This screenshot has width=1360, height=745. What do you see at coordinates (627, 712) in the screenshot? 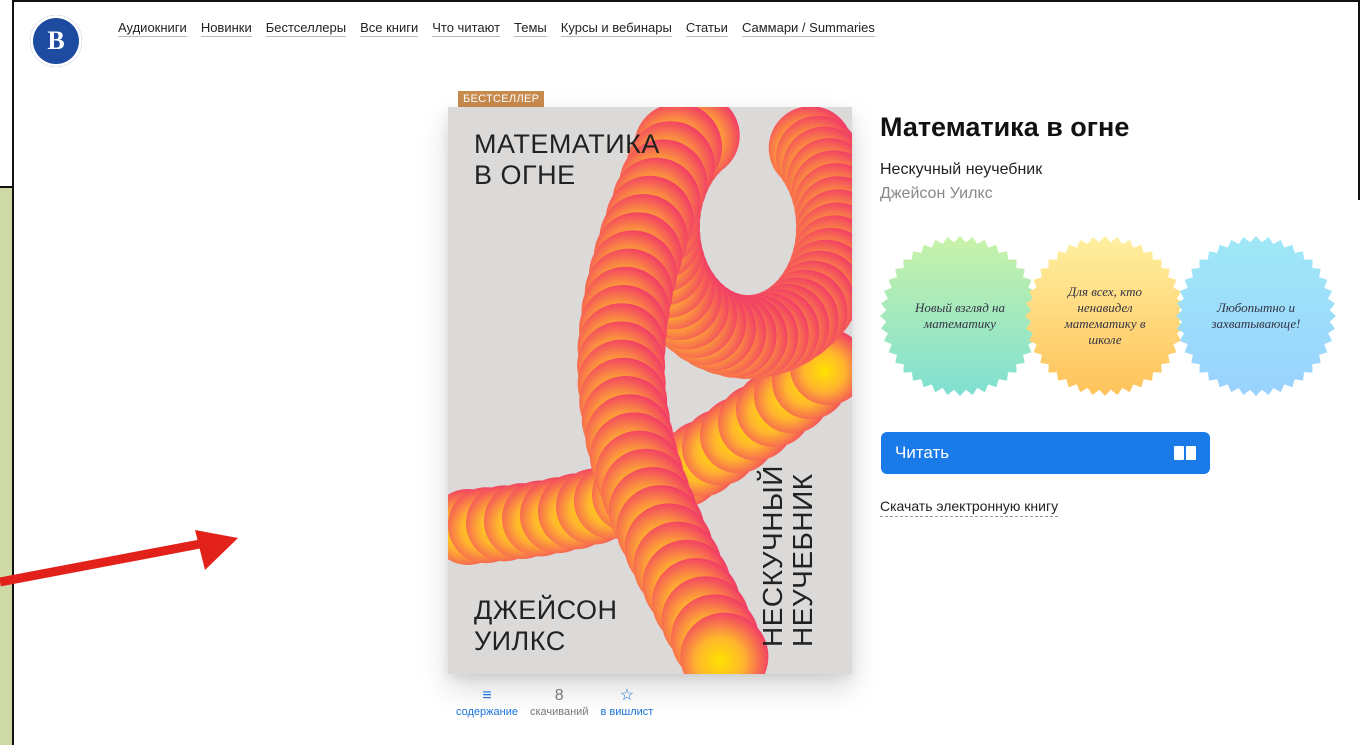
I see `wishlist-label: в вишлист` at bounding box center [627, 712].